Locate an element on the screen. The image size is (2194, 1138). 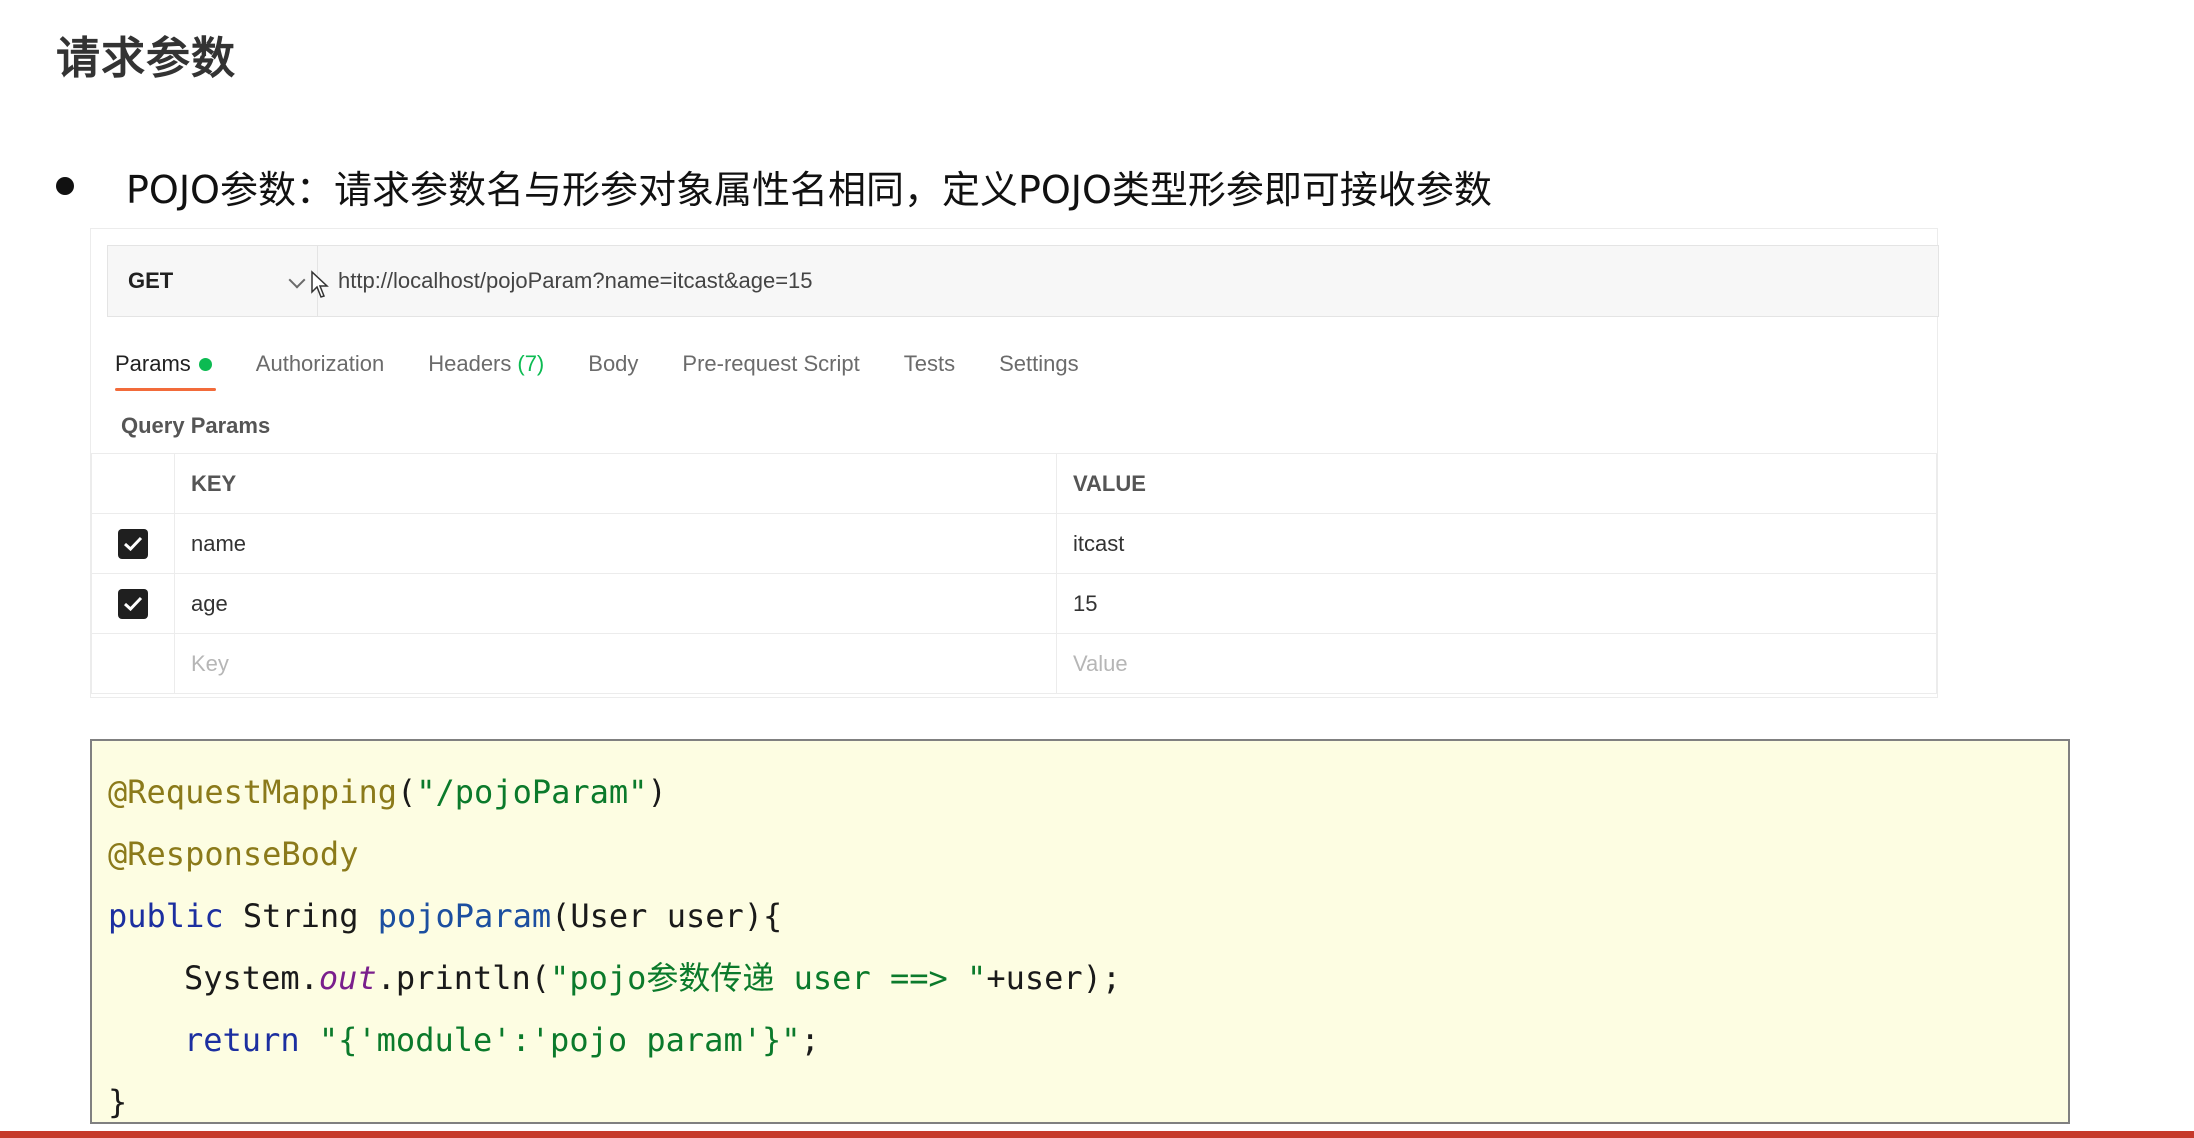
tab-headers-count: (7) is located at coordinates (531, 363).